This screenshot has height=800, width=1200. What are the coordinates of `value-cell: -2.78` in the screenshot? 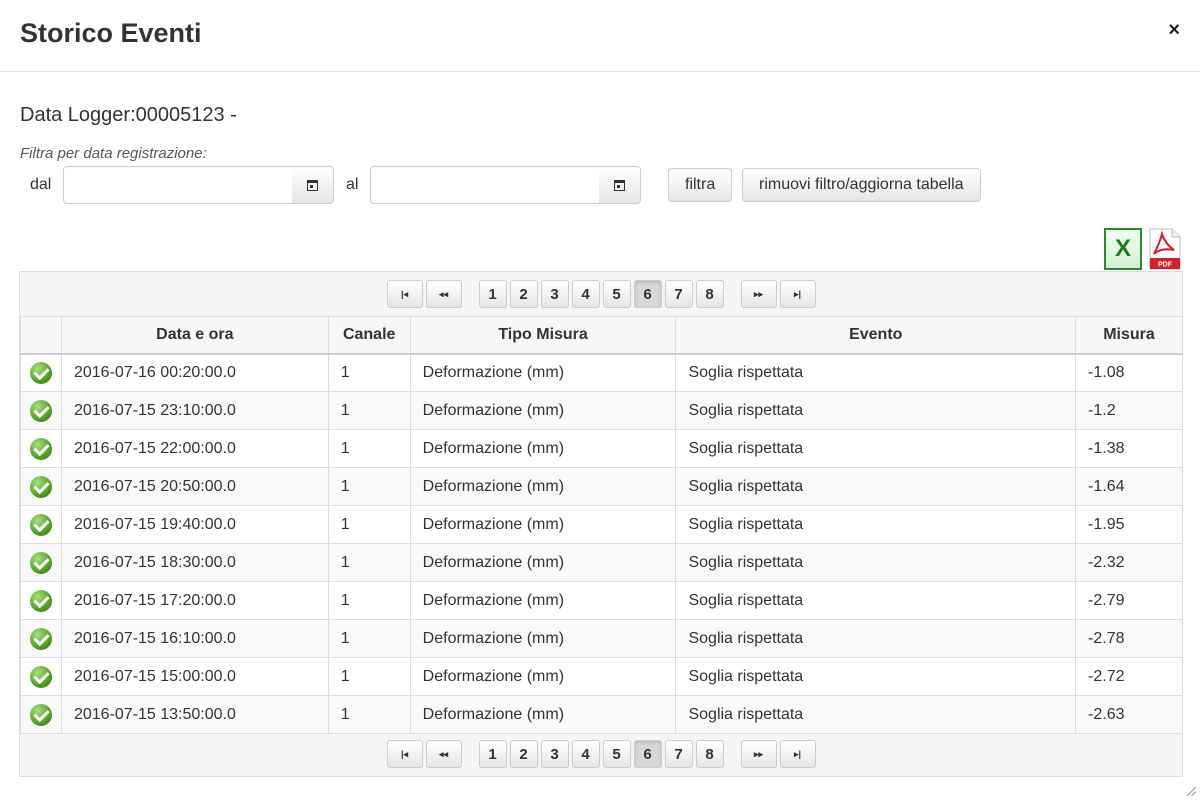 It's located at (1129, 638).